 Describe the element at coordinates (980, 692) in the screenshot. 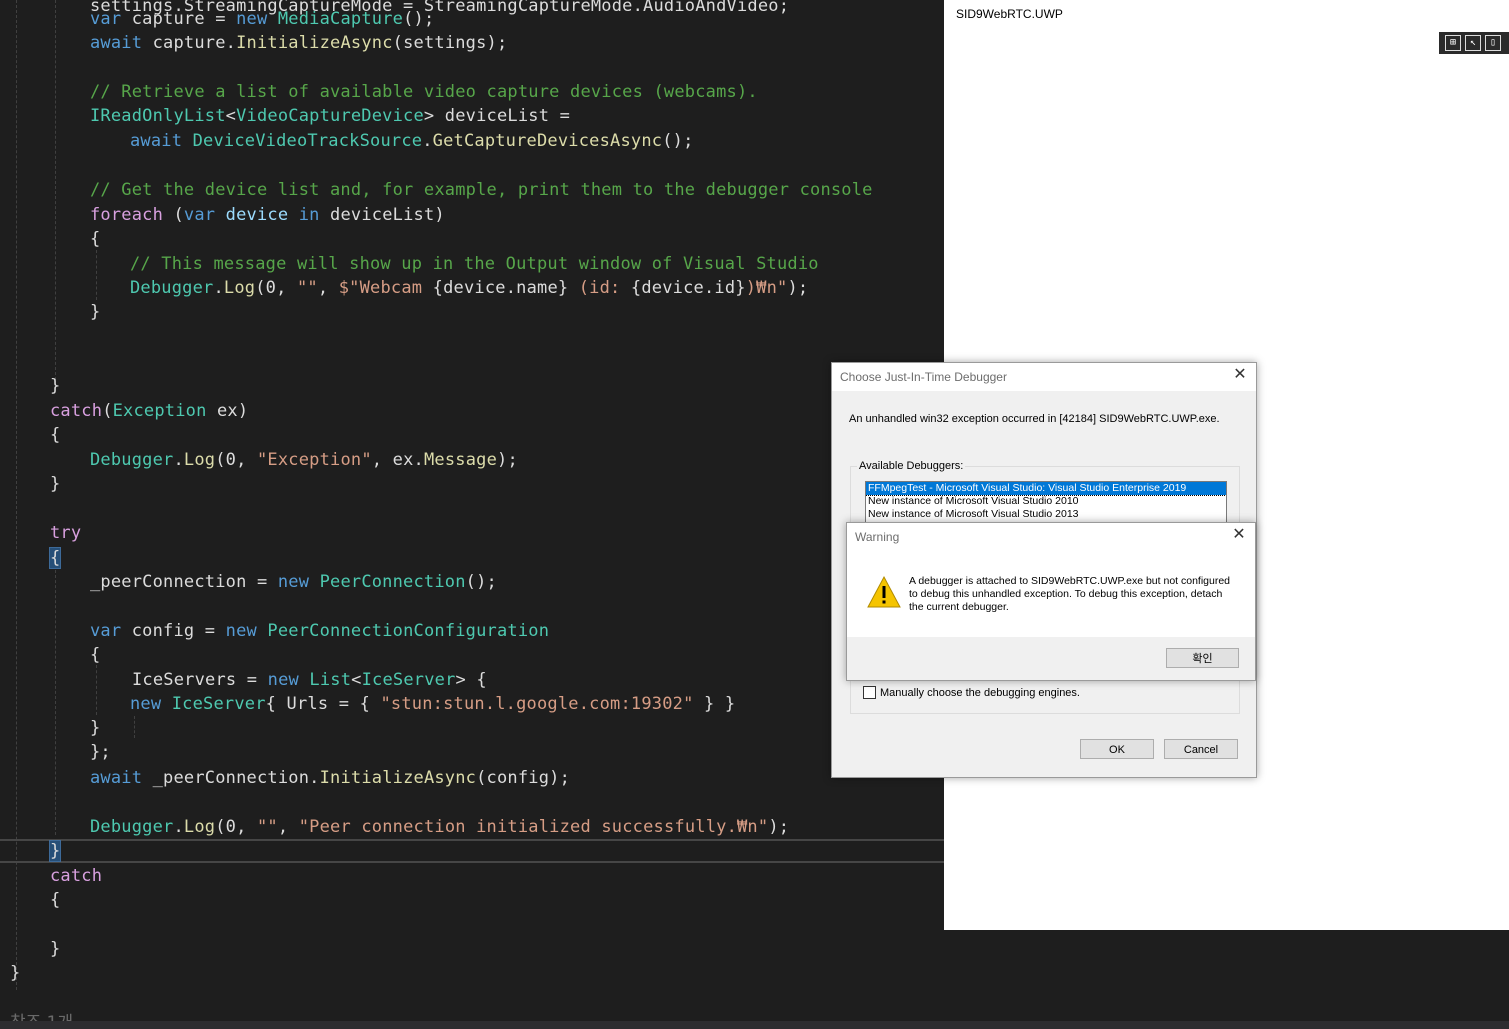

I see `manual-choose-label: Manually choose the debugging engines.` at that location.